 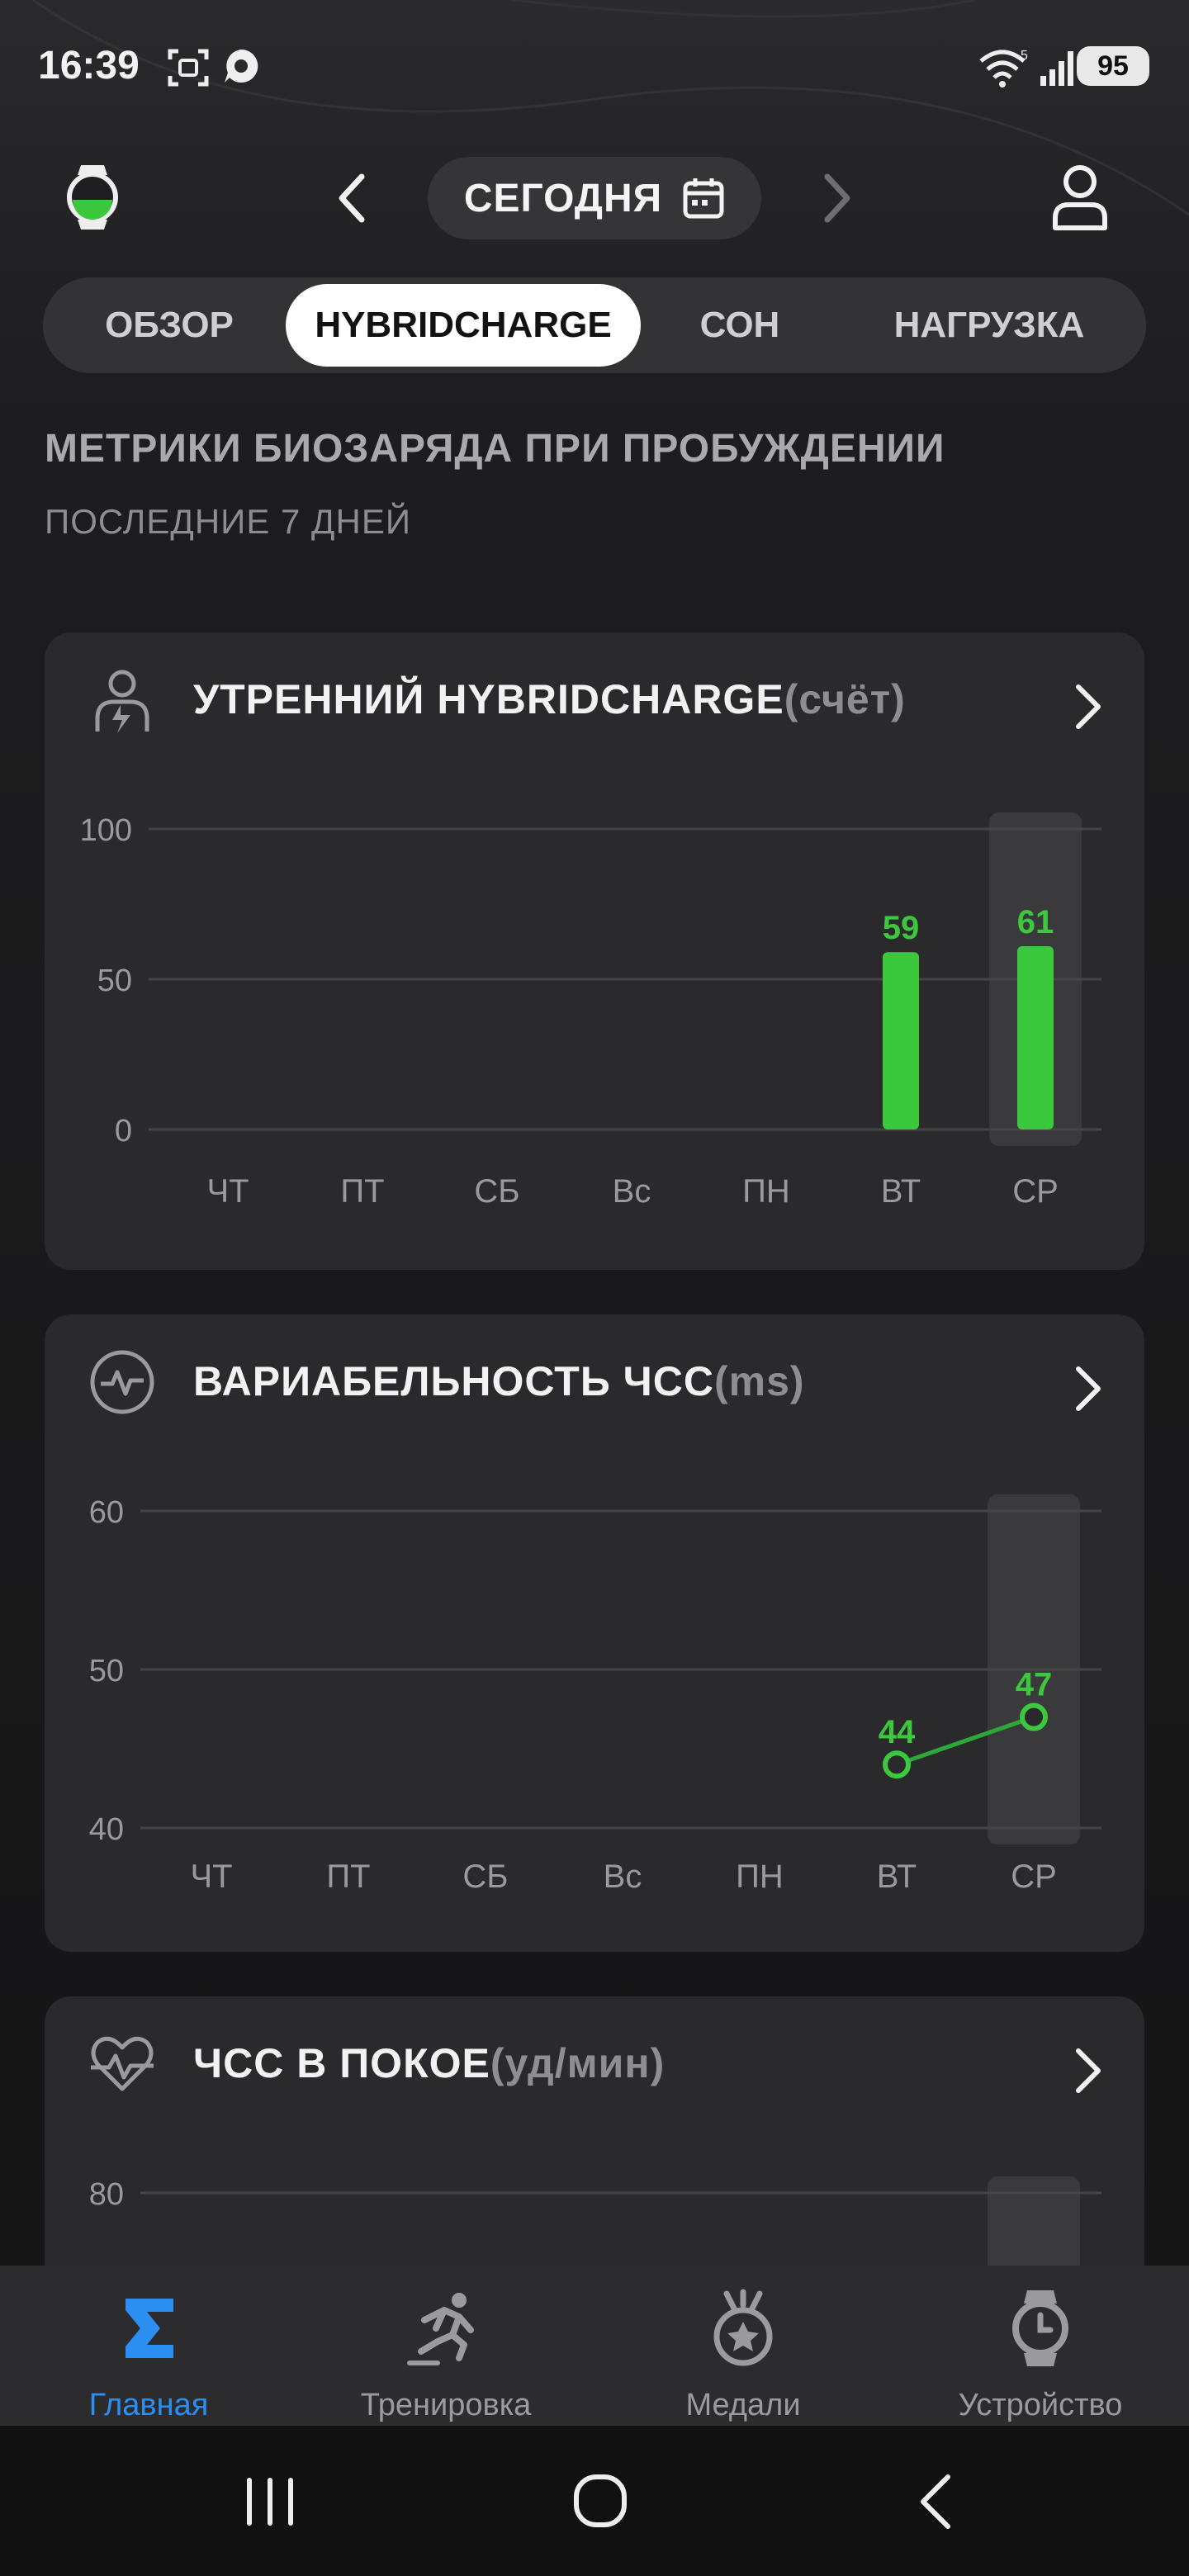 I want to click on runner-icon, so click(x=440, y=2329).